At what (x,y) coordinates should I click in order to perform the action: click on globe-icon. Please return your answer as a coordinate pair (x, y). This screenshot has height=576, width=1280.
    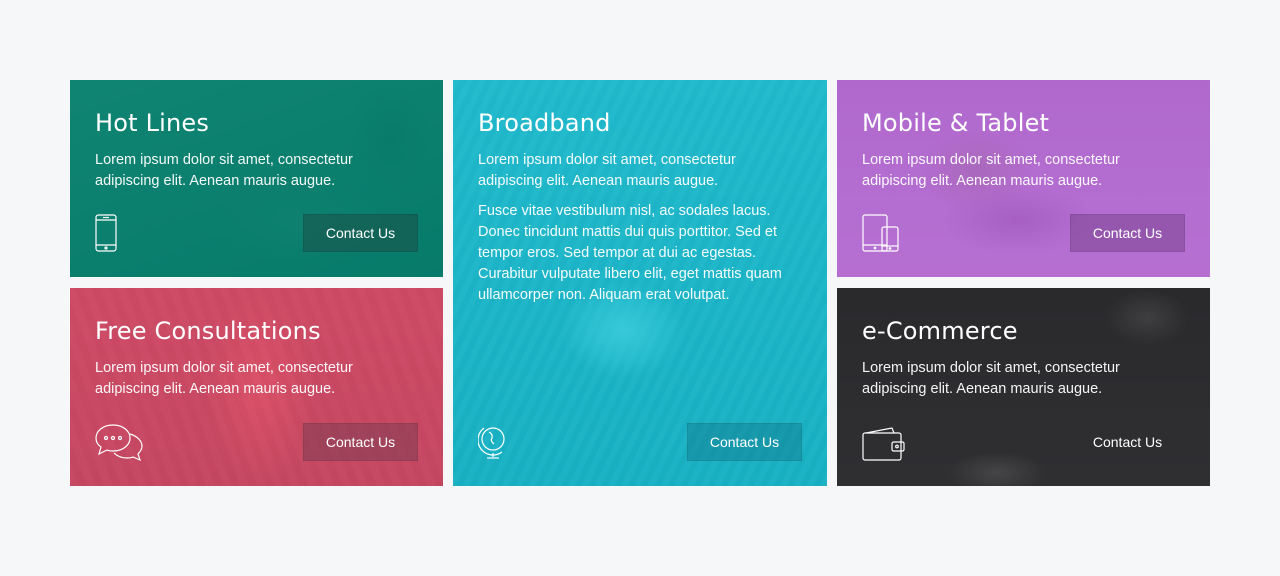
    Looking at the image, I should click on (493, 442).